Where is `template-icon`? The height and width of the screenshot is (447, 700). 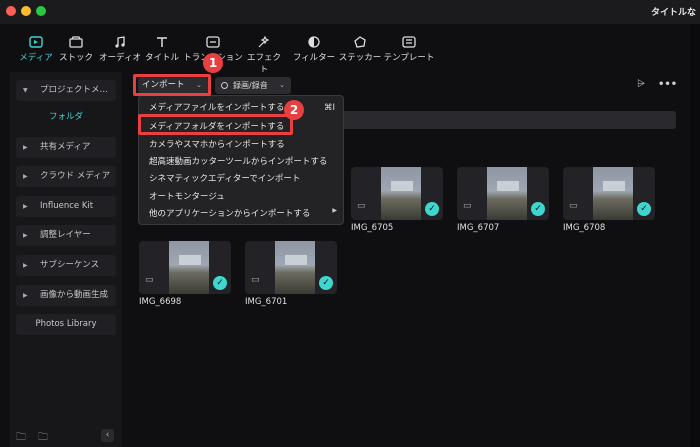 template-icon is located at coordinates (409, 42).